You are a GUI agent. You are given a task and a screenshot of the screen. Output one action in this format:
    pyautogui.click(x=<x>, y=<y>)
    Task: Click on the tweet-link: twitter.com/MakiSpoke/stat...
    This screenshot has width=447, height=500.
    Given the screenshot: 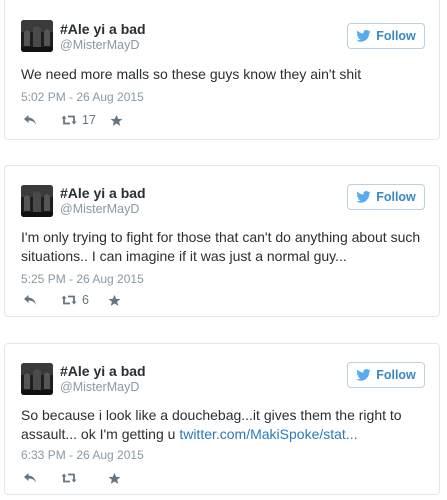 What is the action you would take?
    pyautogui.click(x=268, y=434)
    